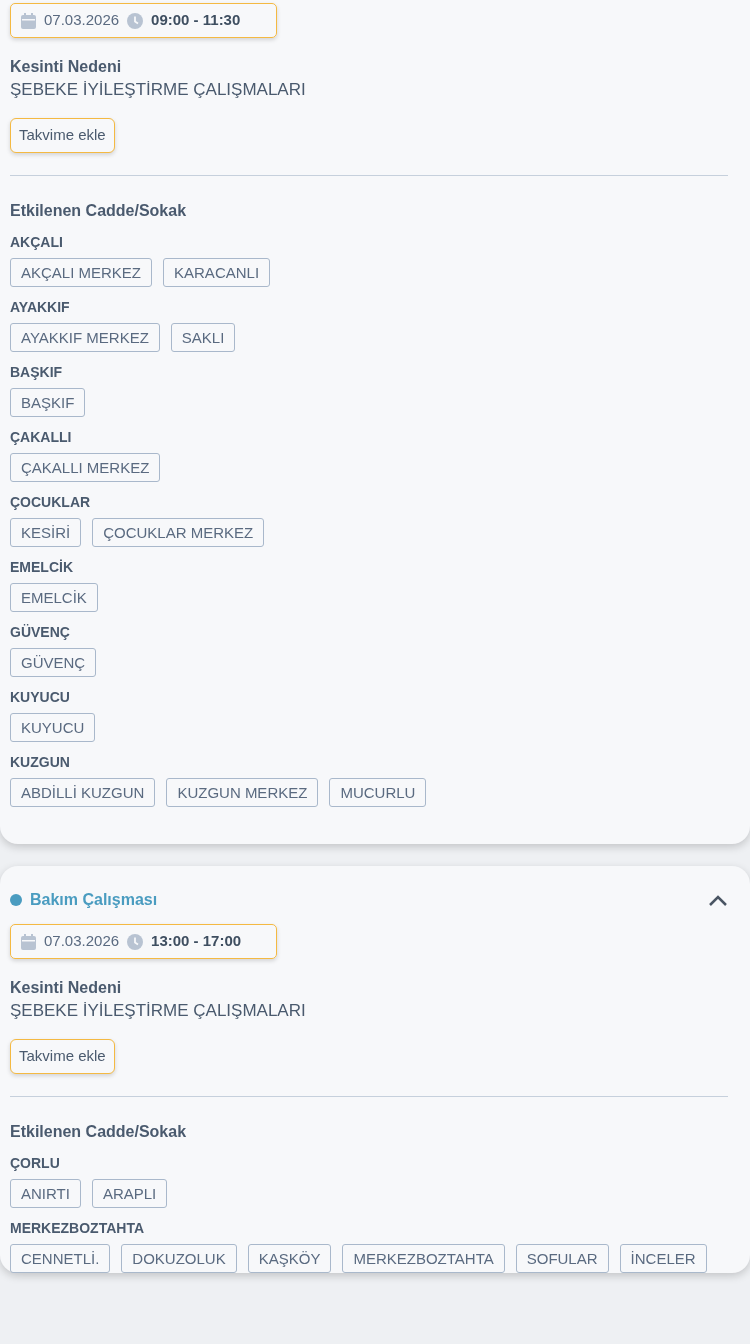  I want to click on district-name: ÇAKALLI, so click(41, 437).